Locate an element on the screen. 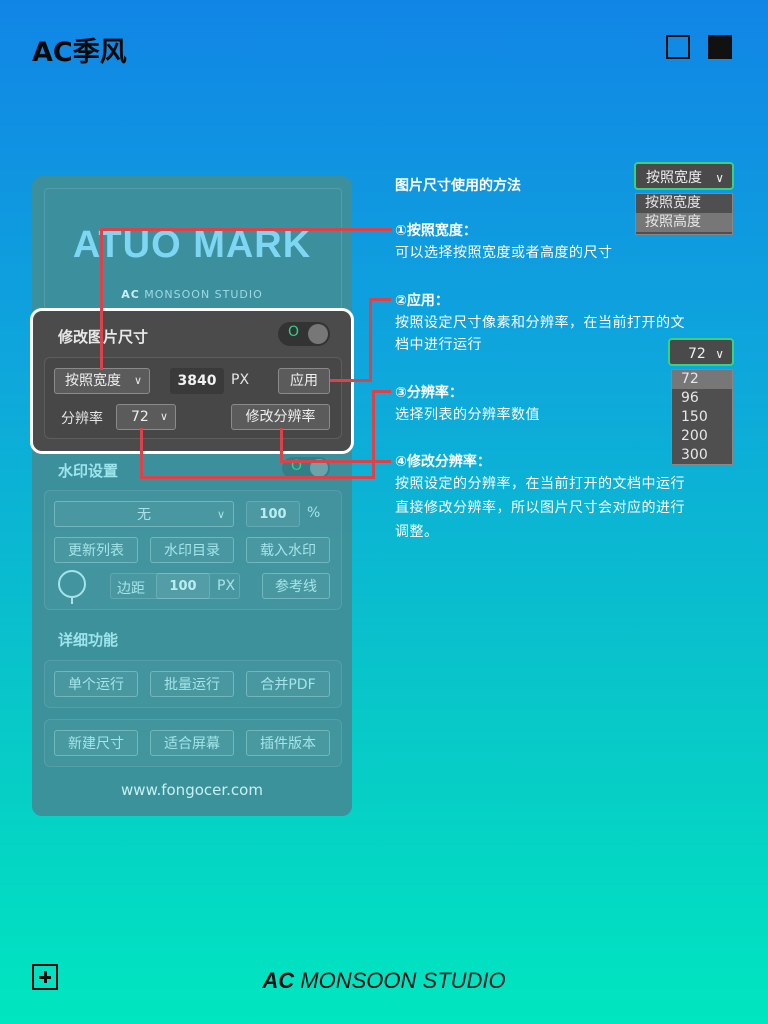  connector-resolution-v is located at coordinates (373, 434).